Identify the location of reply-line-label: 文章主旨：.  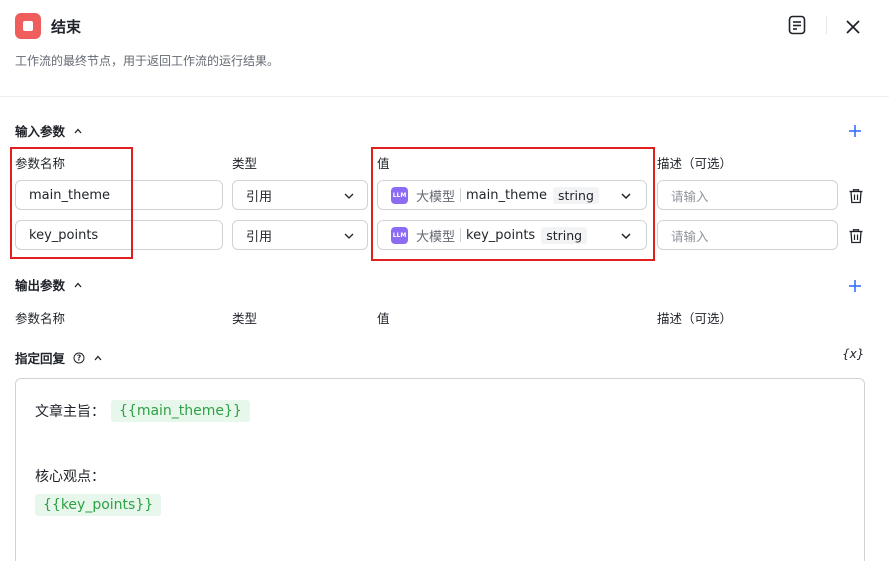
(70, 412).